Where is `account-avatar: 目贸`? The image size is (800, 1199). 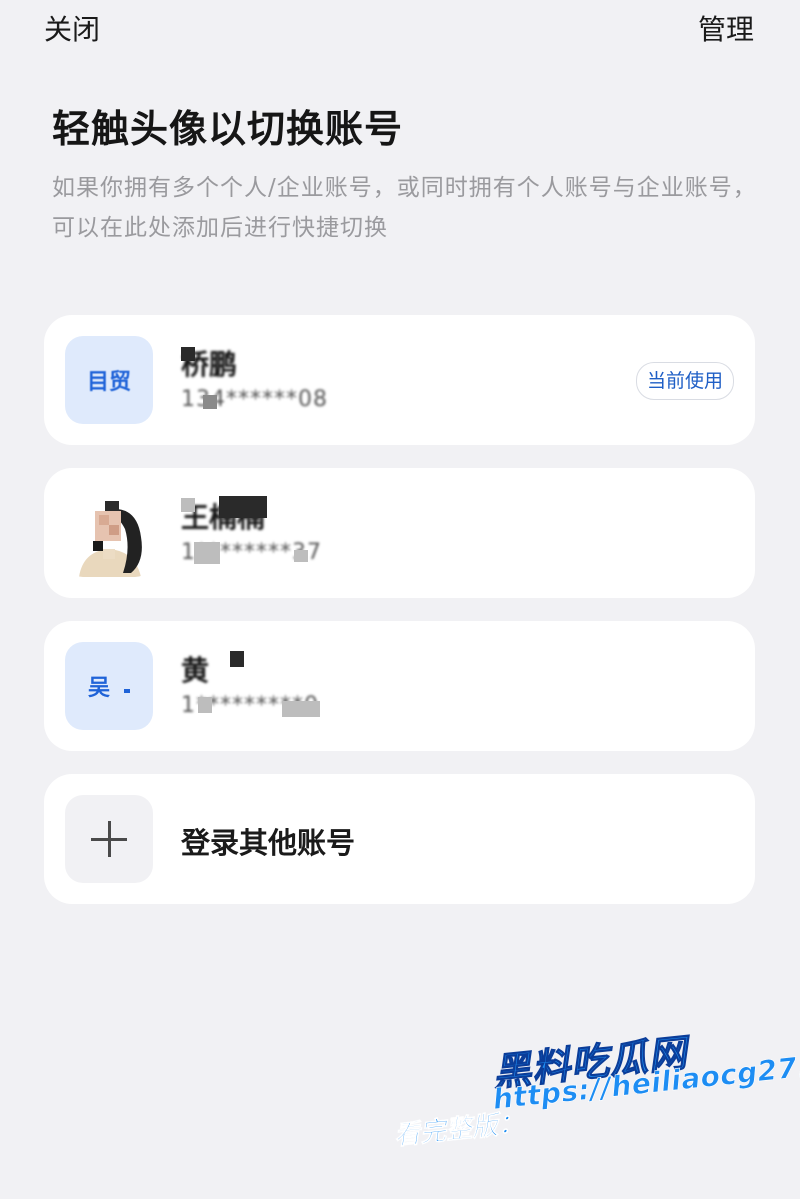 account-avatar: 目贸 is located at coordinates (109, 380).